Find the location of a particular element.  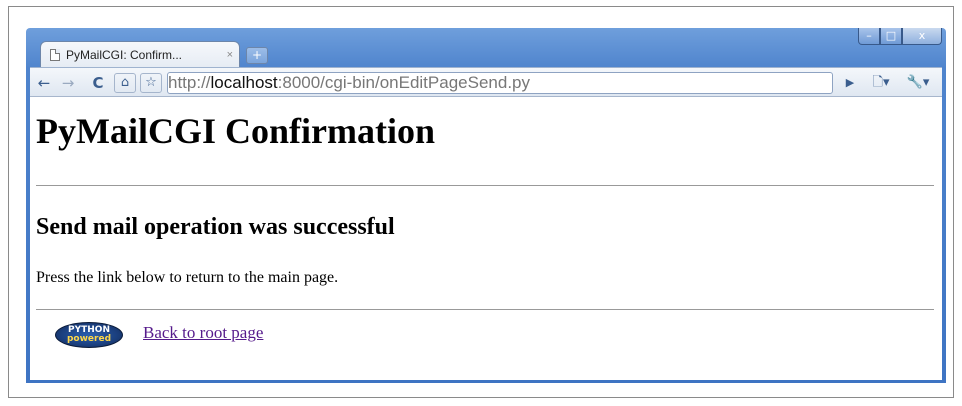

divider is located at coordinates (485, 185).